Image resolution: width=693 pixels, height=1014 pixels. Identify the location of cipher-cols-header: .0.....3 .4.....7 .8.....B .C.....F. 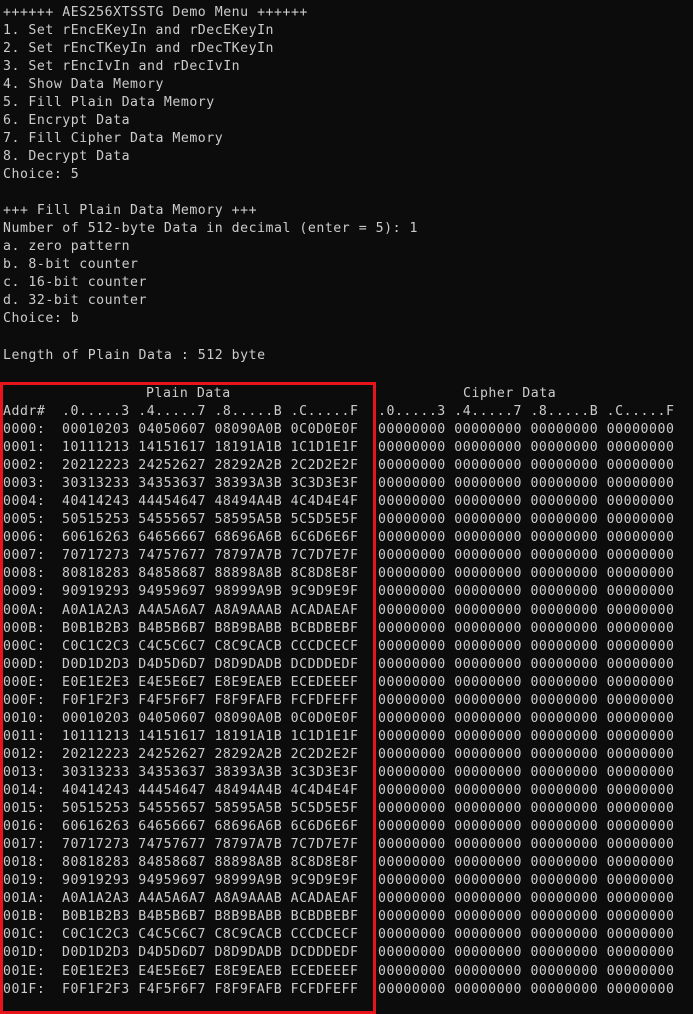
(526, 411).